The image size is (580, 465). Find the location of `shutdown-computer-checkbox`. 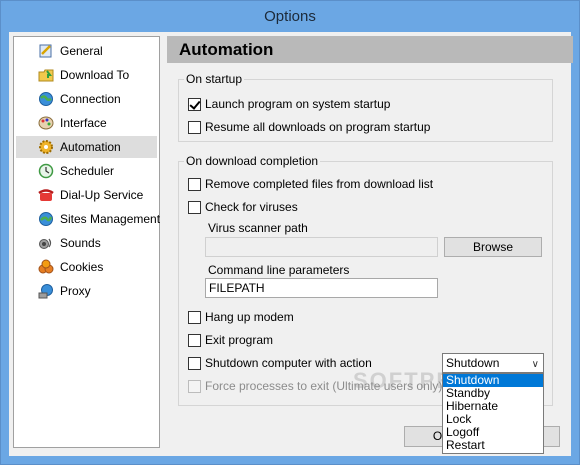

shutdown-computer-checkbox is located at coordinates (194, 363).